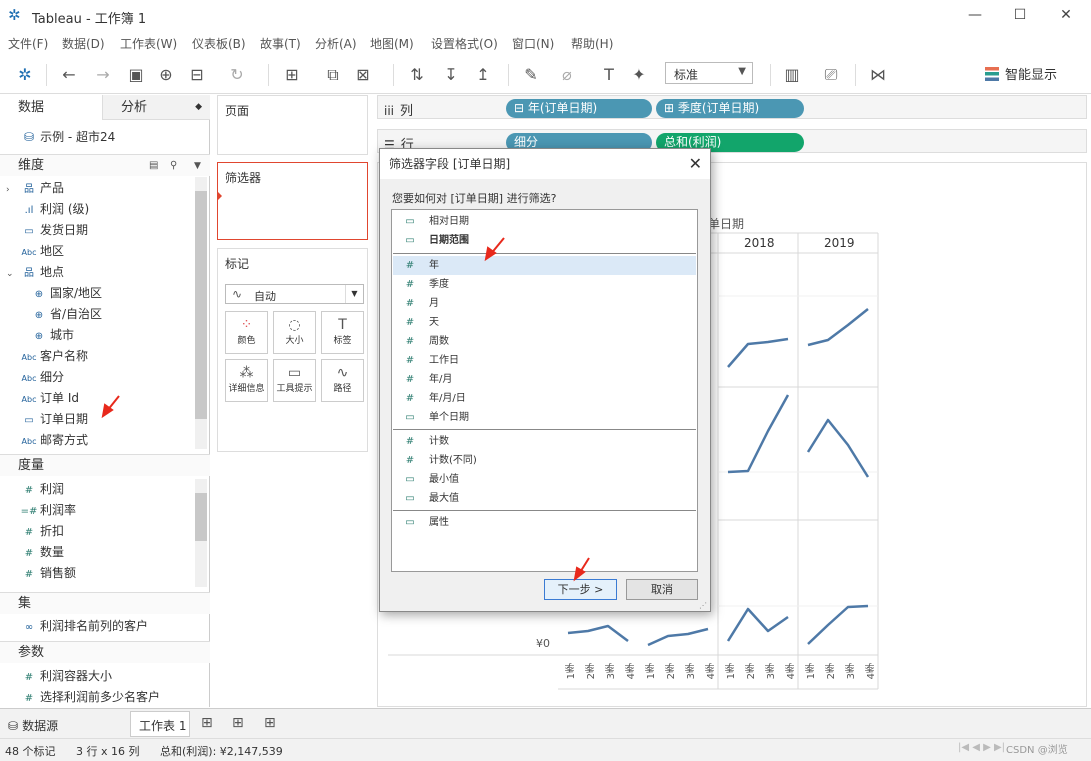  Describe the element at coordinates (981, 747) in the screenshot. I see `nav-arrows-icon: |◀ ◀ ▶ ▶|` at that location.